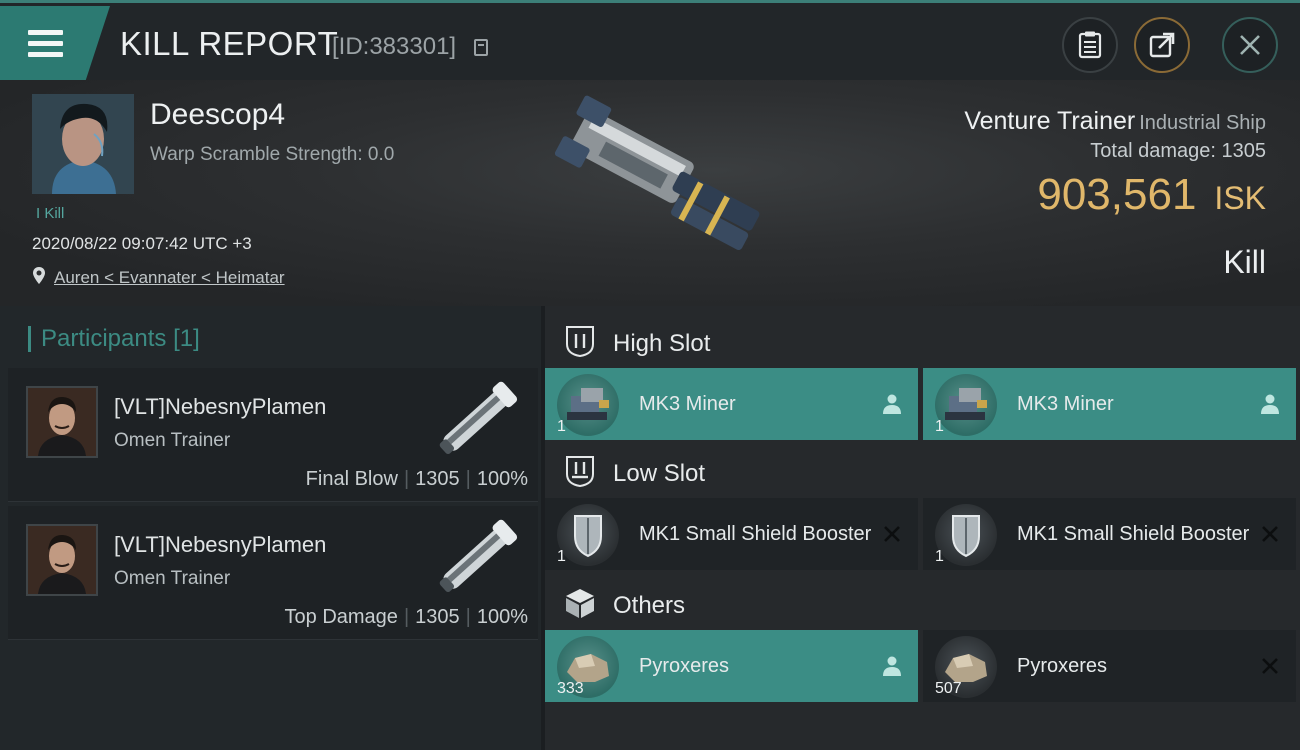 The image size is (1300, 750). I want to click on participant-tag: Top Damage, so click(341, 617).